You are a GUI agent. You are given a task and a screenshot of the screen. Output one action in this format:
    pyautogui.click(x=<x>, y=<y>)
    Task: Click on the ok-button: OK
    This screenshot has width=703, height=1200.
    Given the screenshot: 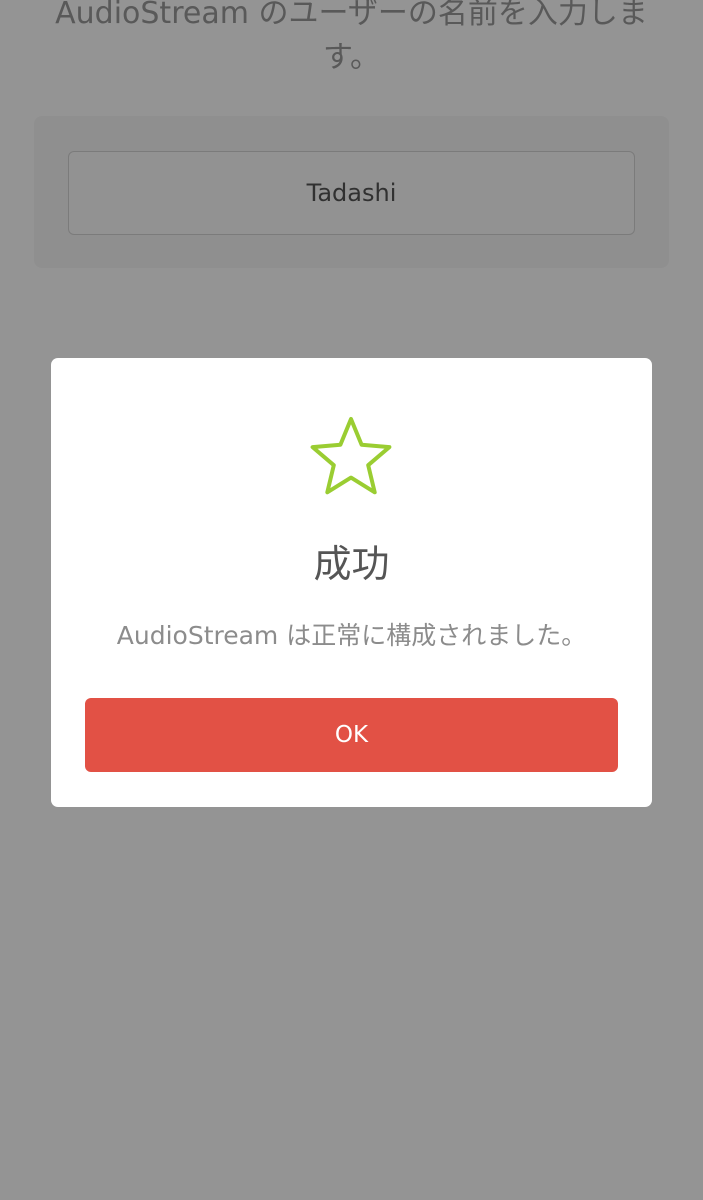 What is the action you would take?
    pyautogui.click(x=351, y=735)
    